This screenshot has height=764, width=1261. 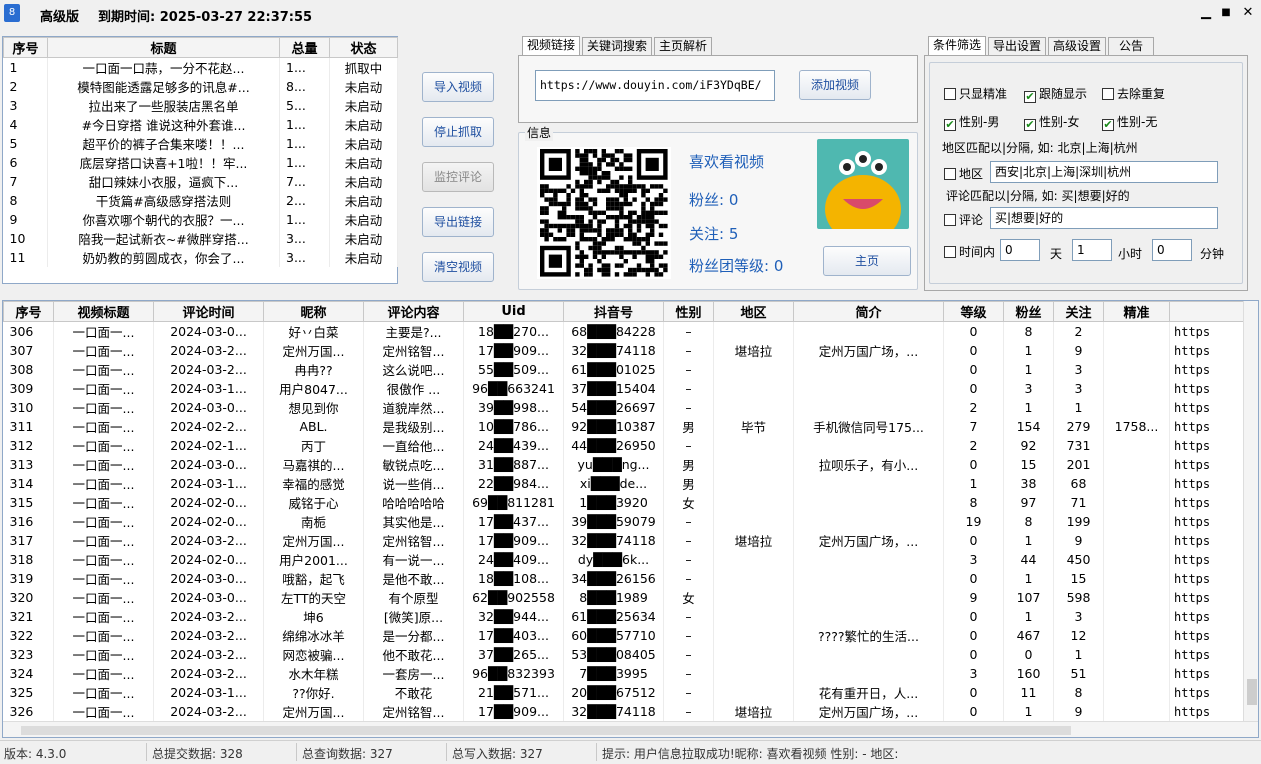 What do you see at coordinates (971, 123) in the screenshot?
I see `gender-male-checkbox: ✔ 性别-男` at bounding box center [971, 123].